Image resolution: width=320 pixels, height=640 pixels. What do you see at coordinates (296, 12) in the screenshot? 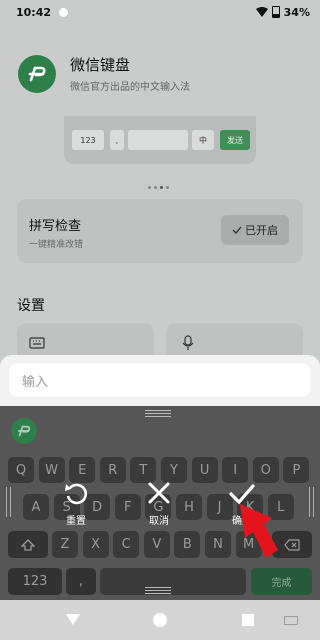
I see `battery-percent: 34%` at bounding box center [296, 12].